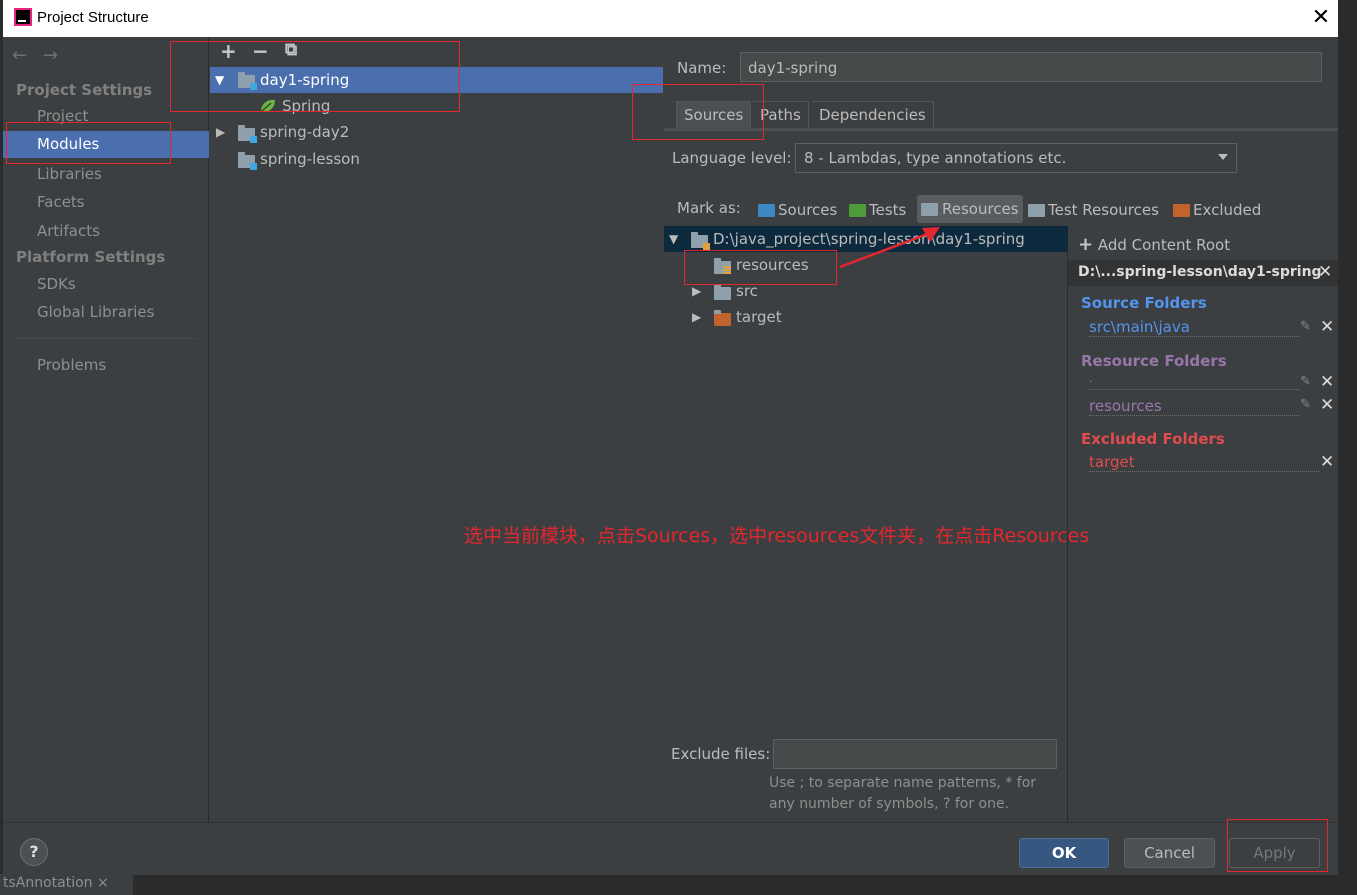 The height and width of the screenshot is (895, 1357). I want to click on tree-label: spring-day2, so click(305, 132).